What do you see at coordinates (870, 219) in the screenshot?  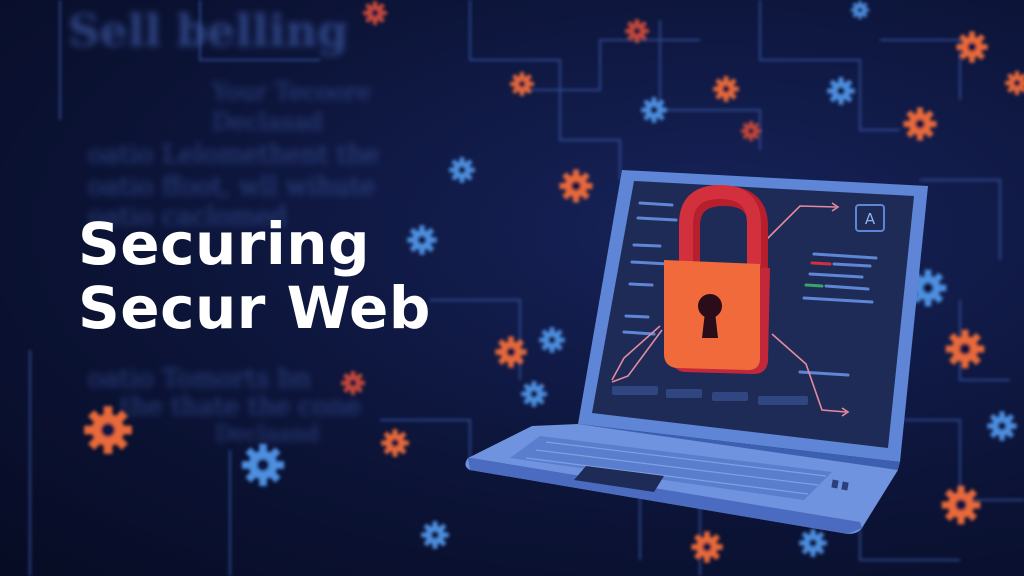 I see `text-format-icon-label: A` at bounding box center [870, 219].